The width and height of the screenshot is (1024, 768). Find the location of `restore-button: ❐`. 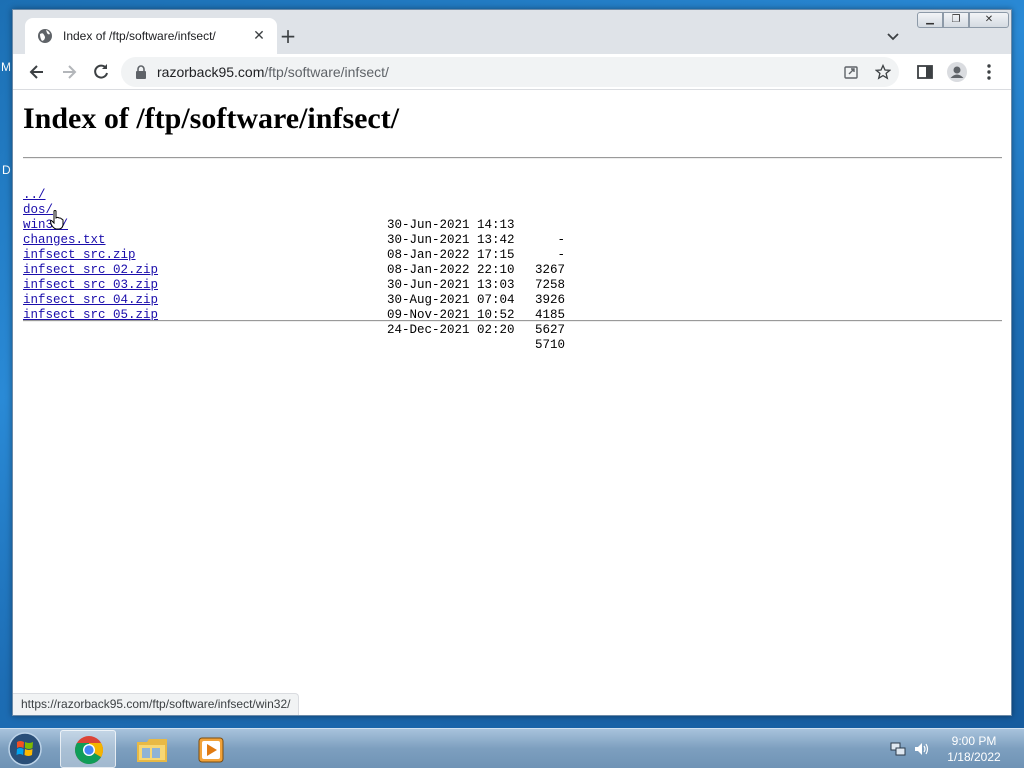

restore-button: ❐ is located at coordinates (956, 20).